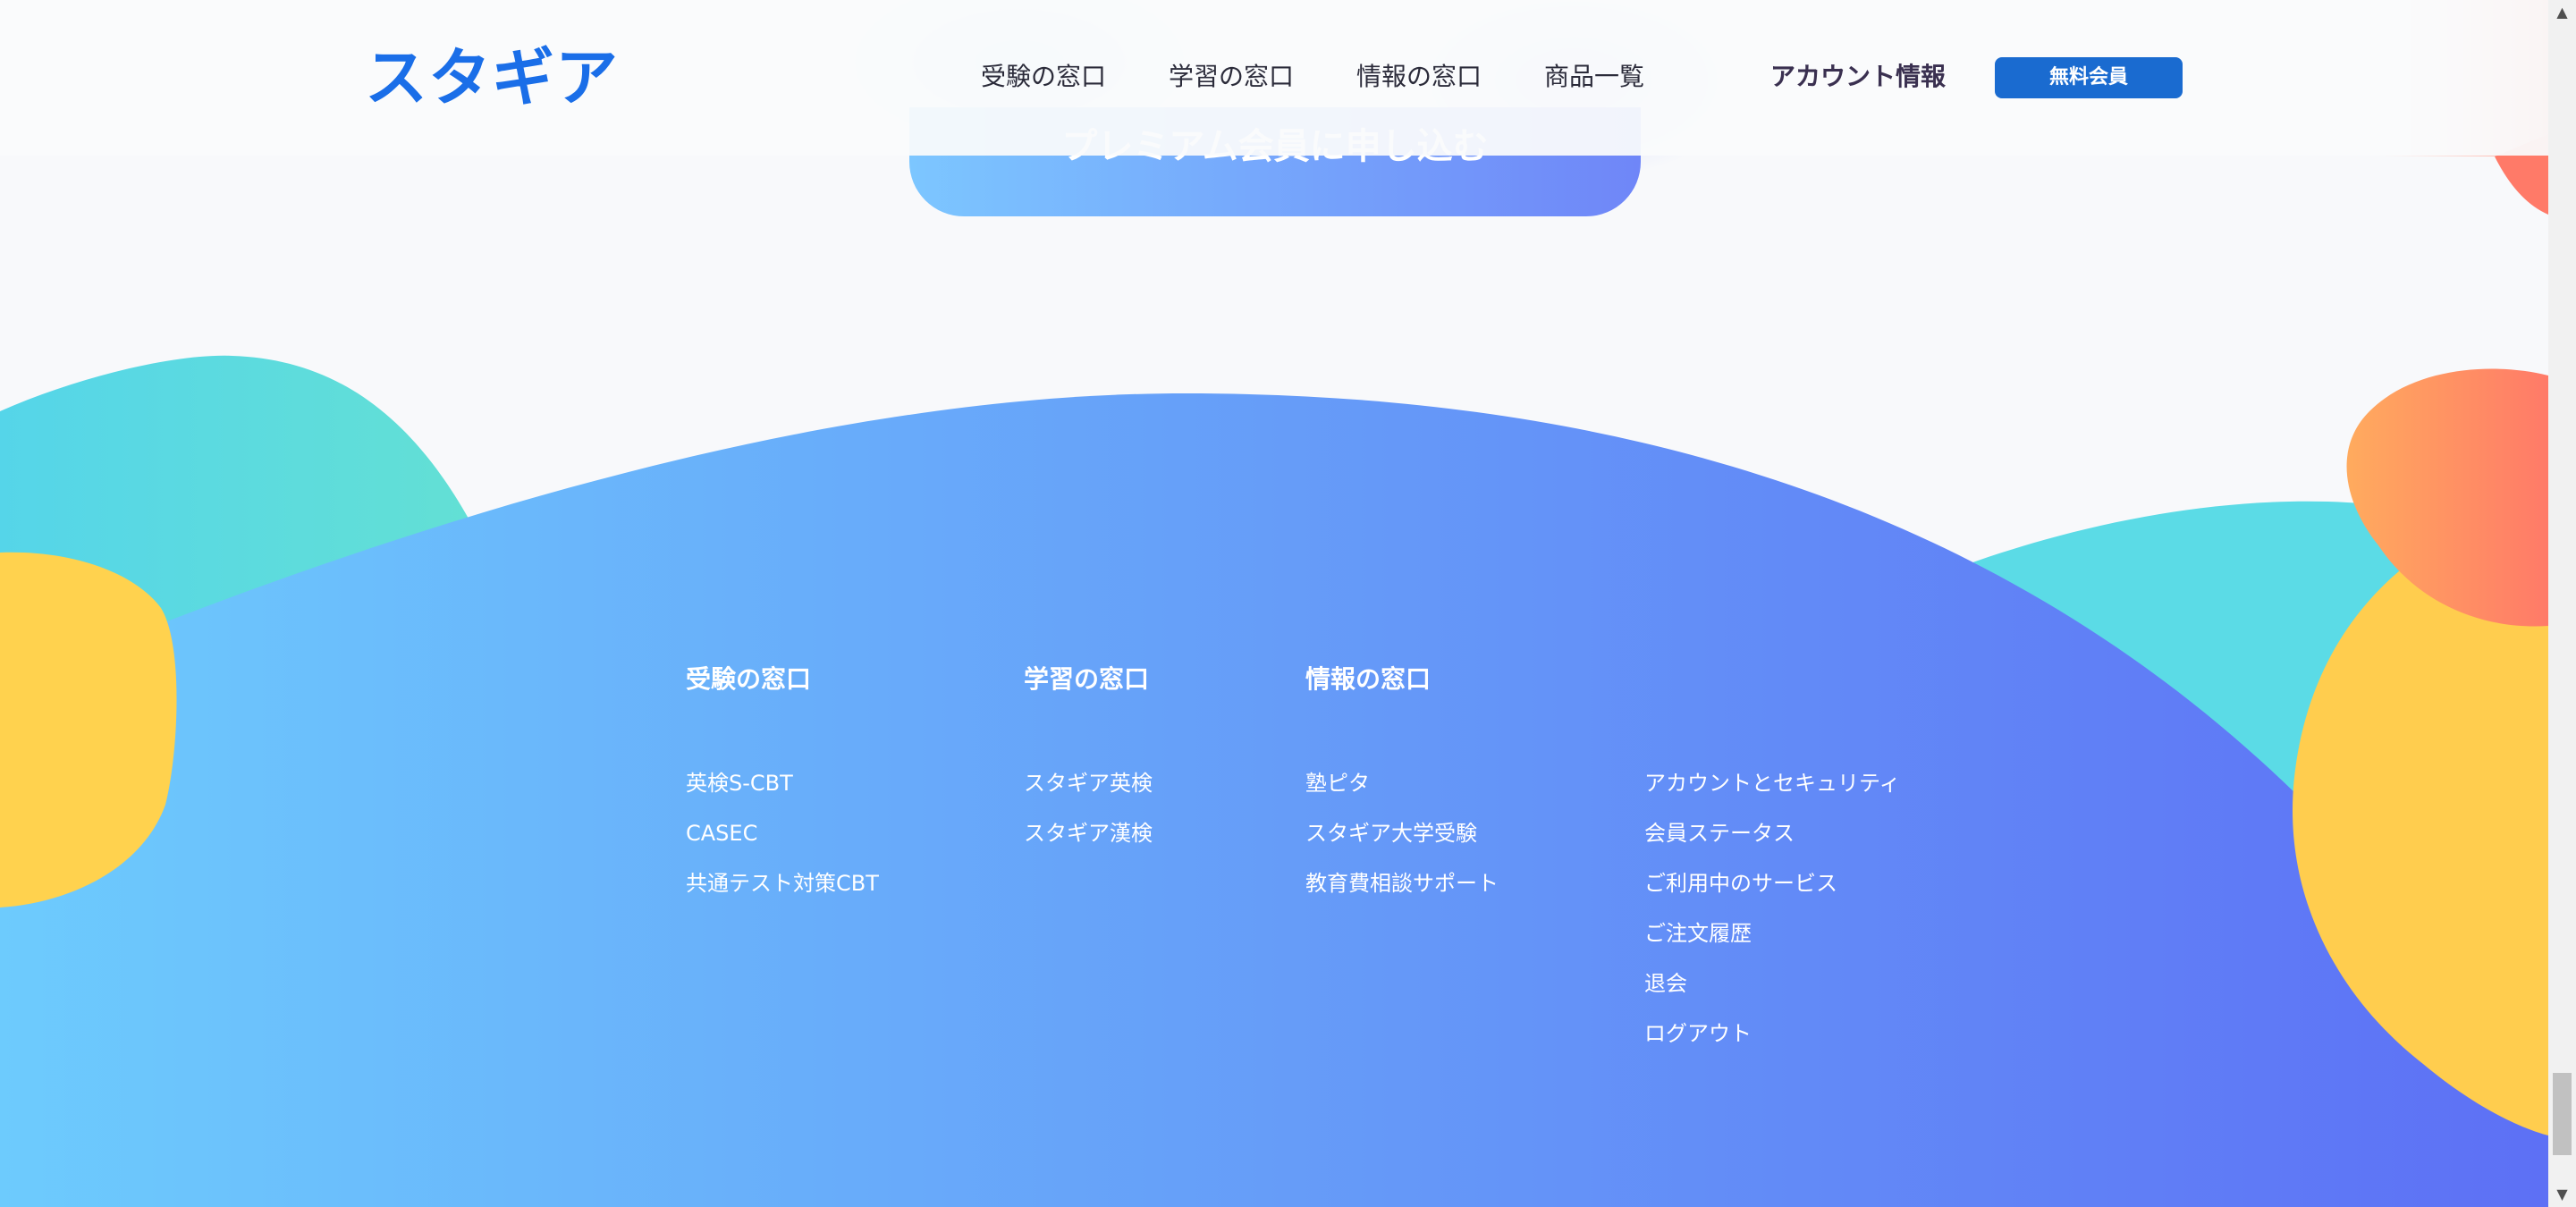  What do you see at coordinates (782, 883) in the screenshot?
I see `footer-link-common-test-cbt: 共通テスト対策CBT` at bounding box center [782, 883].